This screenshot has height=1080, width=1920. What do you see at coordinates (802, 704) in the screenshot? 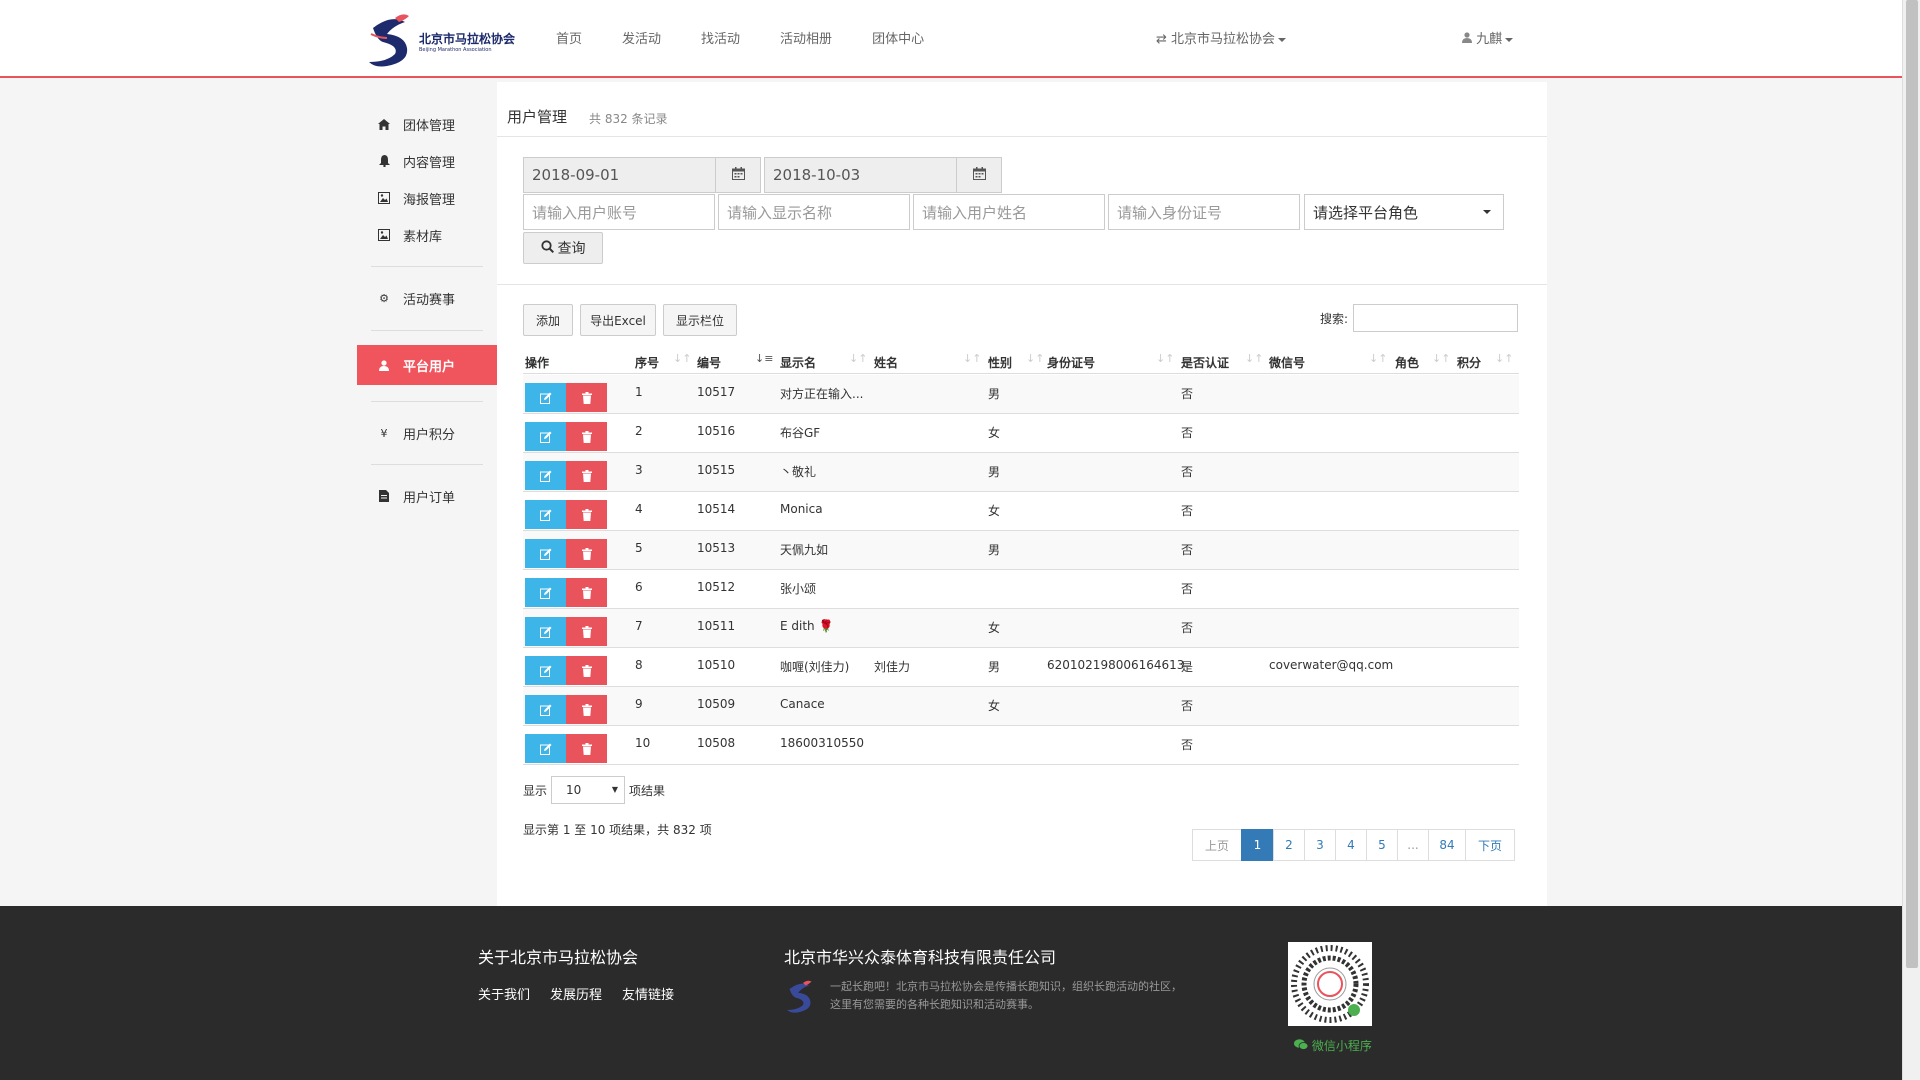
I see `cell-display-name: Canace` at bounding box center [802, 704].